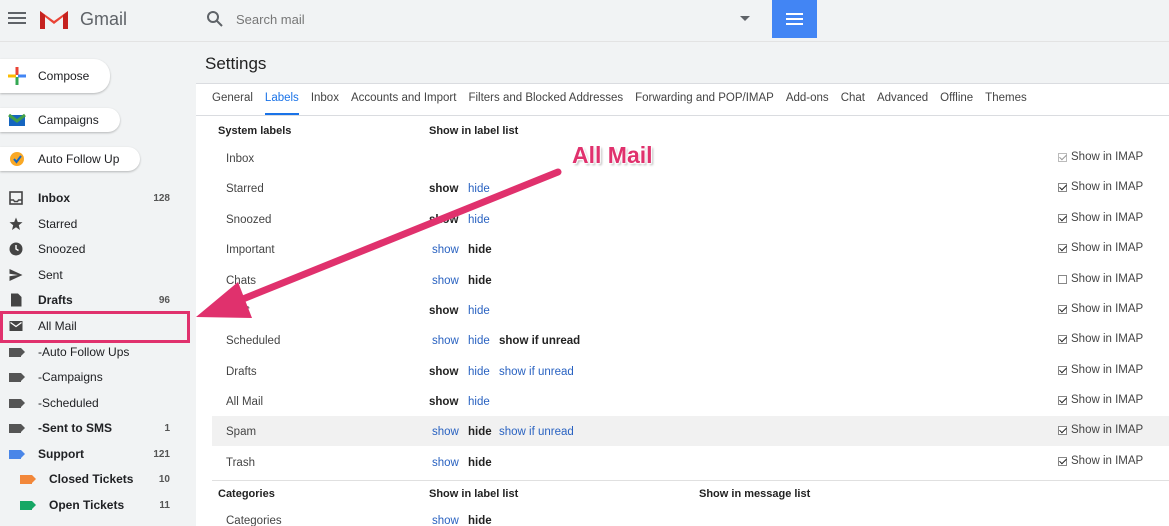 Image resolution: width=1169 pixels, height=526 pixels. Describe the element at coordinates (90, 275) in the screenshot. I see `sidebar-item-sent: Sent` at that location.